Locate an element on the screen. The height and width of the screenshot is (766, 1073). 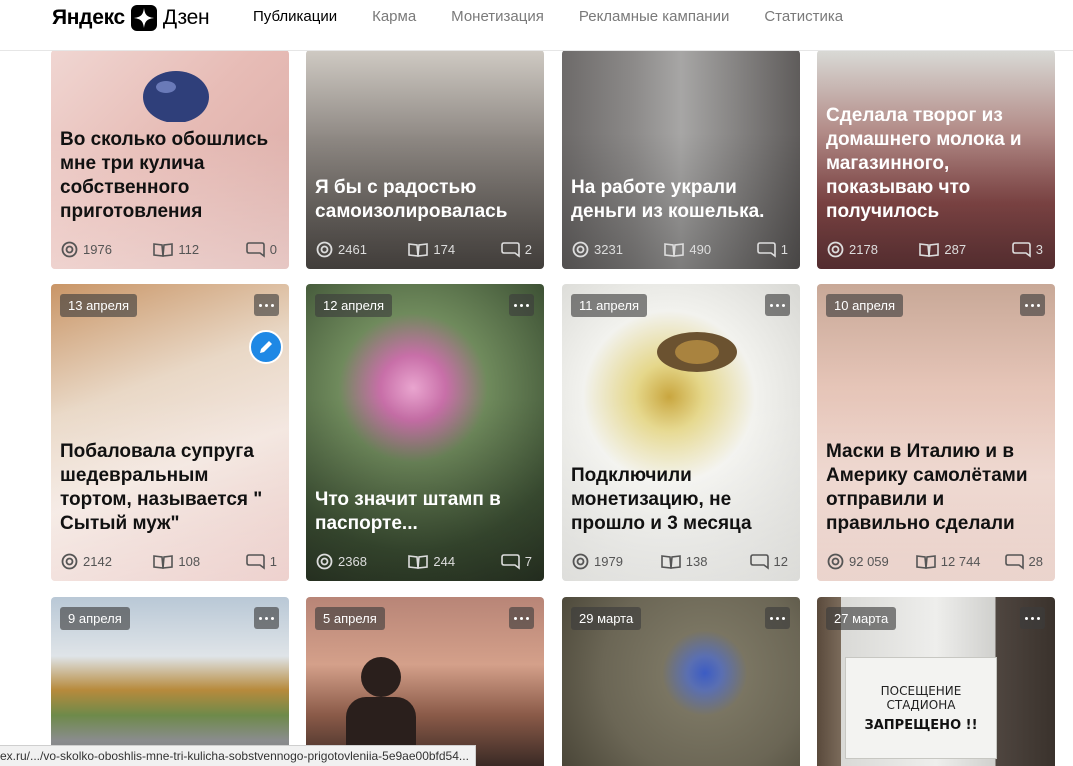
comments-count: 1 is located at coordinates (273, 561).